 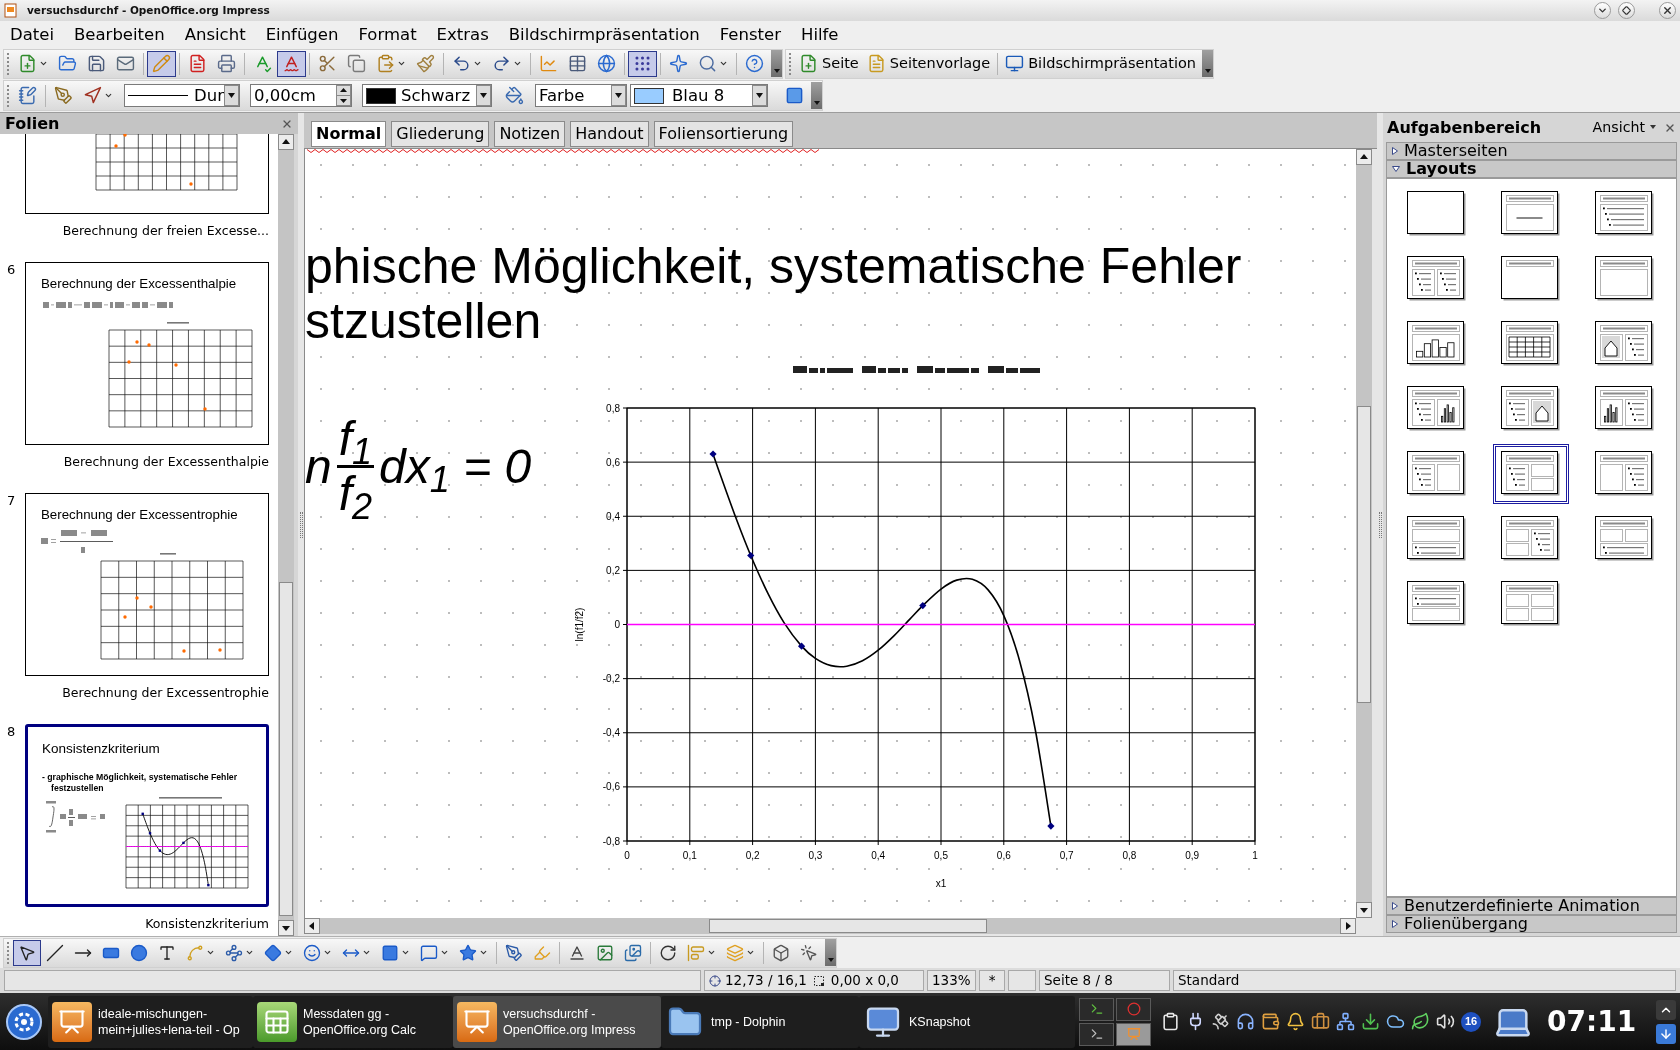 I want to click on zoom-level: 133%, so click(x=951, y=980).